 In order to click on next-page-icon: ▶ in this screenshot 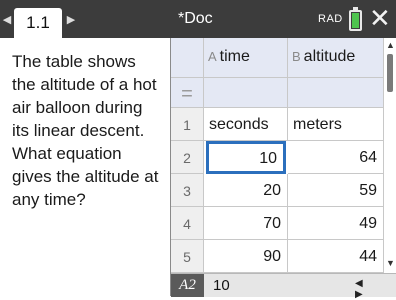, I will do `click(71, 19)`.